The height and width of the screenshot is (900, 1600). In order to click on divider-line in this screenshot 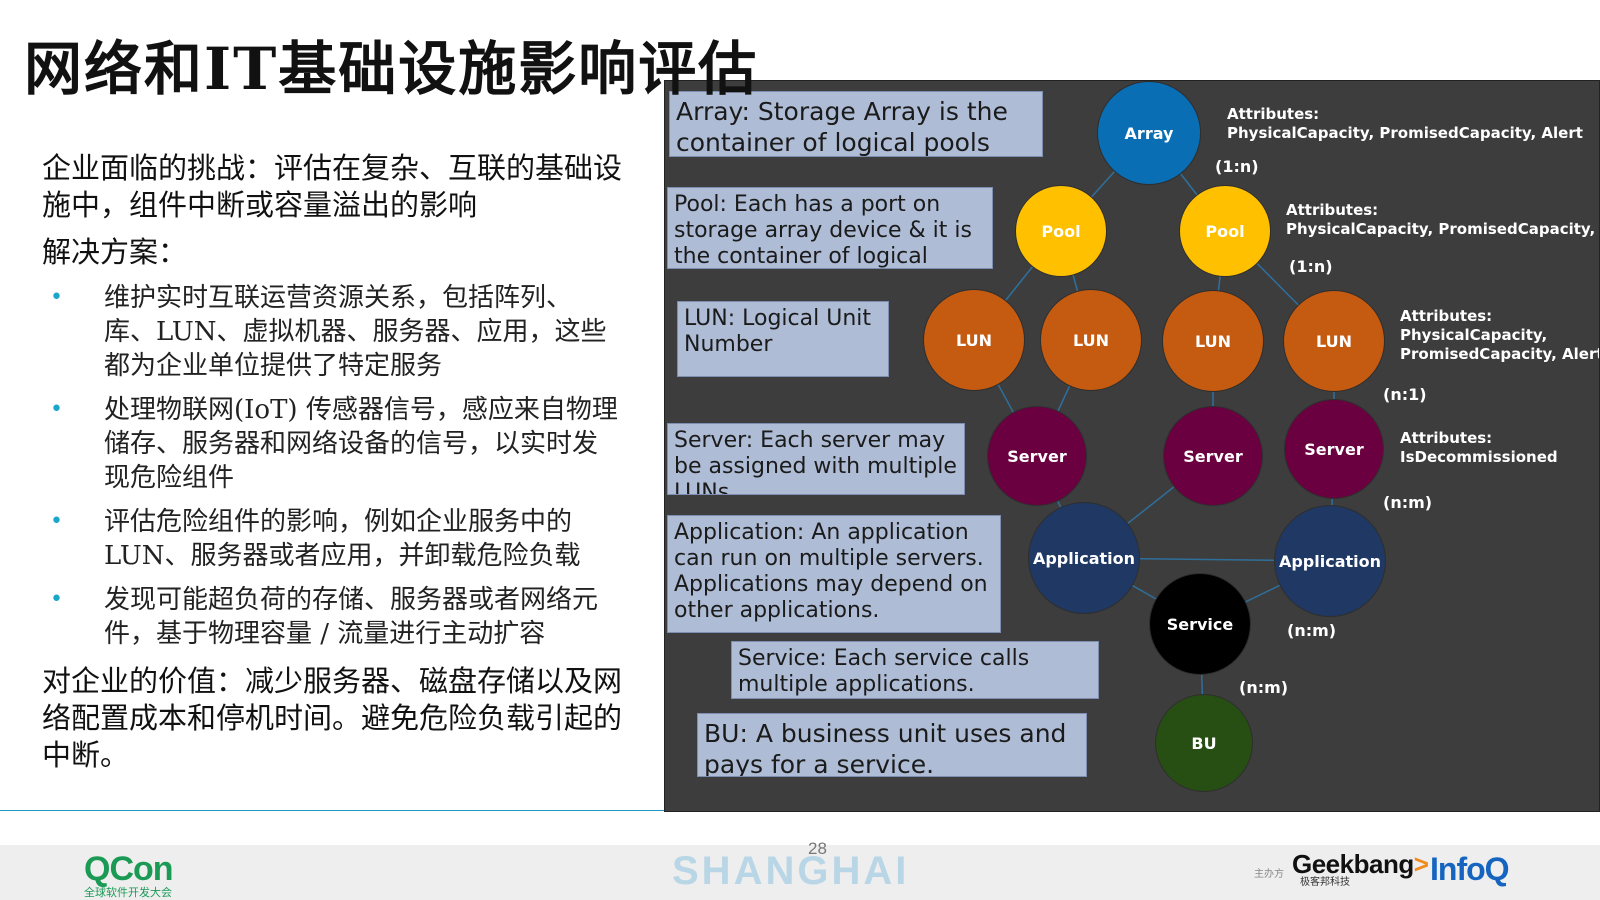, I will do `click(332, 810)`.